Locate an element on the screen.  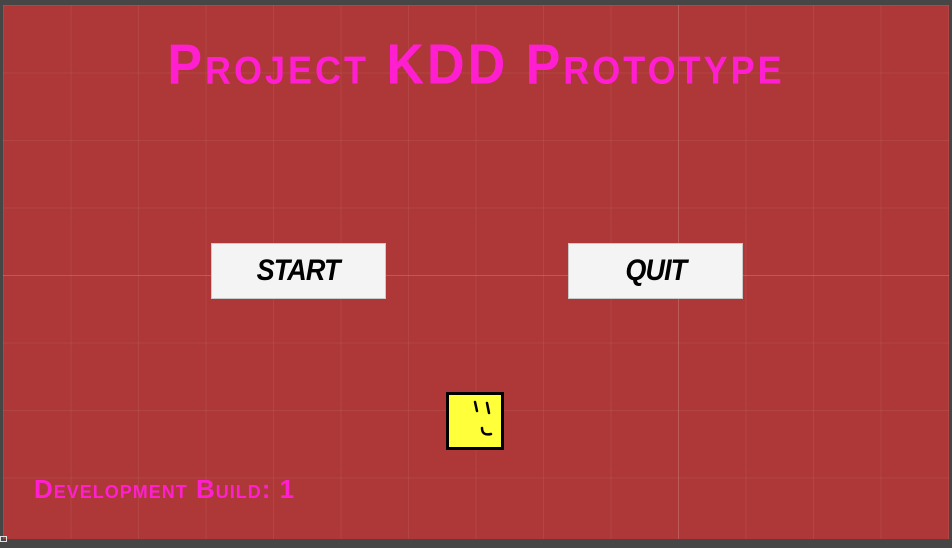
quit-button-label: QUIT is located at coordinates (656, 270).